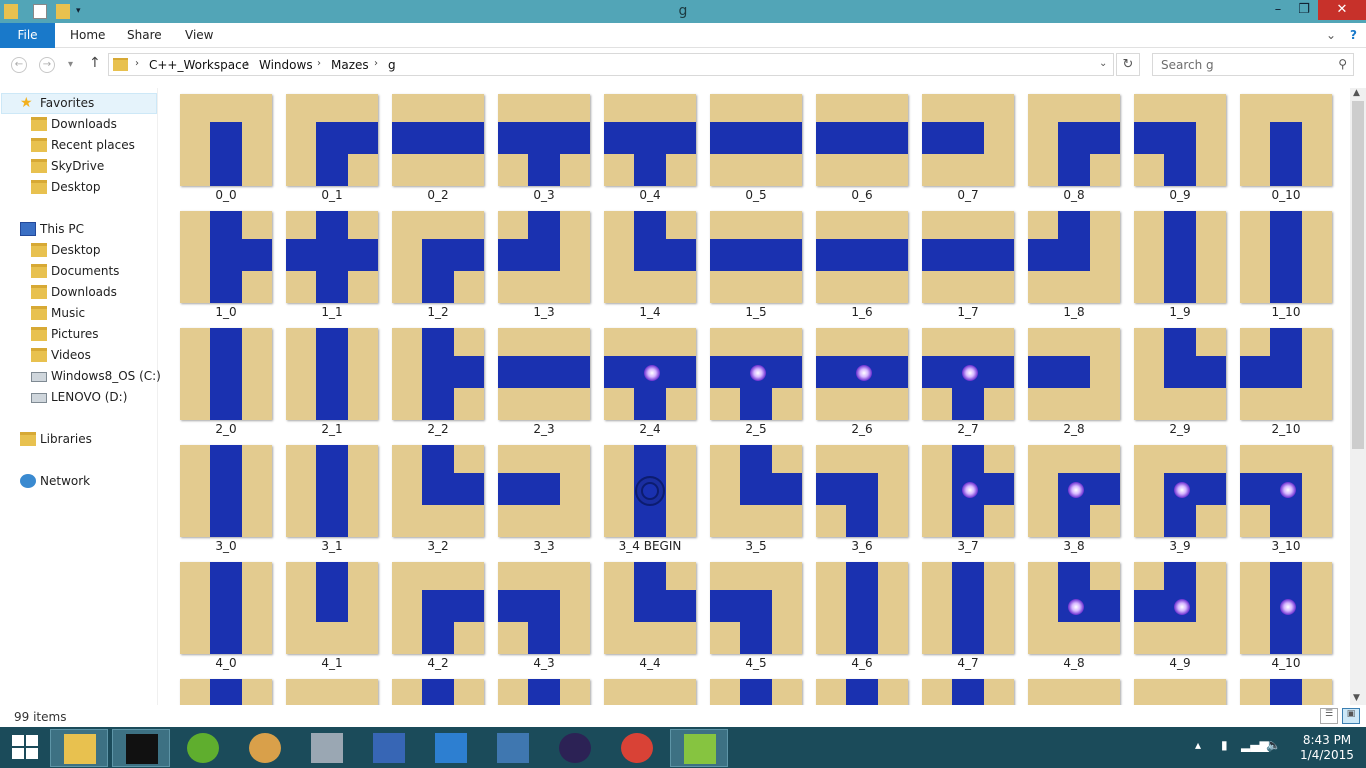 The image size is (1366, 768). I want to click on tab-home: Home, so click(87, 35).